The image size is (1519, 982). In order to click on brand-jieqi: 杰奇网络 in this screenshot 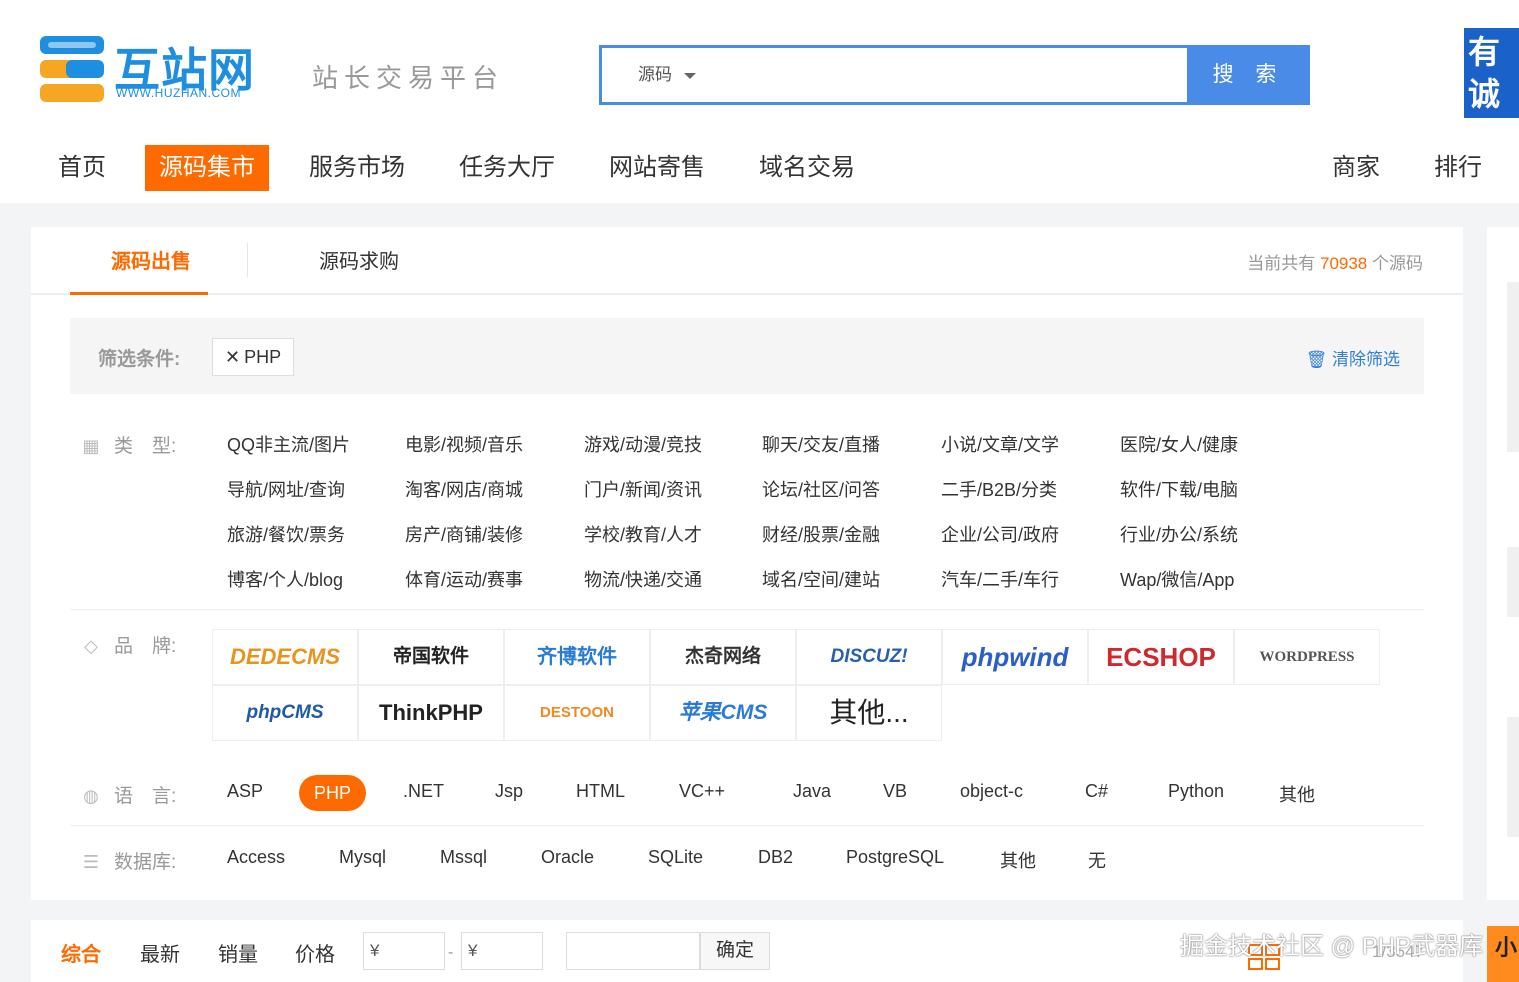, I will do `click(723, 657)`.